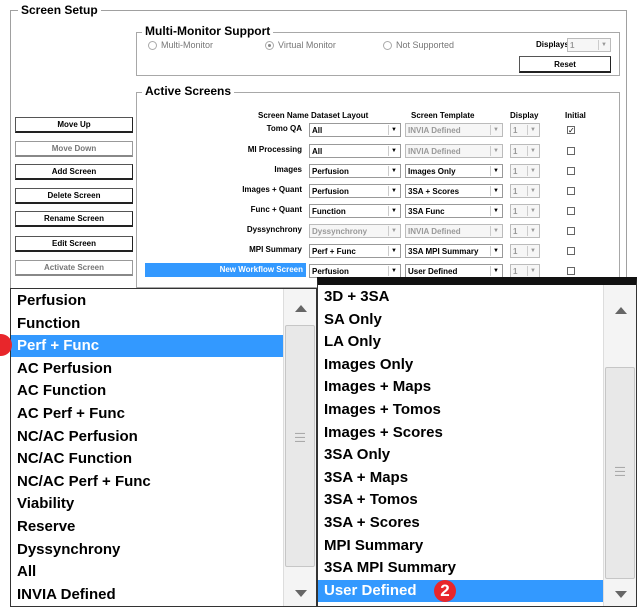  What do you see at coordinates (454, 191) in the screenshot?
I see `screen-template-select: 3SA + Scores ▼` at bounding box center [454, 191].